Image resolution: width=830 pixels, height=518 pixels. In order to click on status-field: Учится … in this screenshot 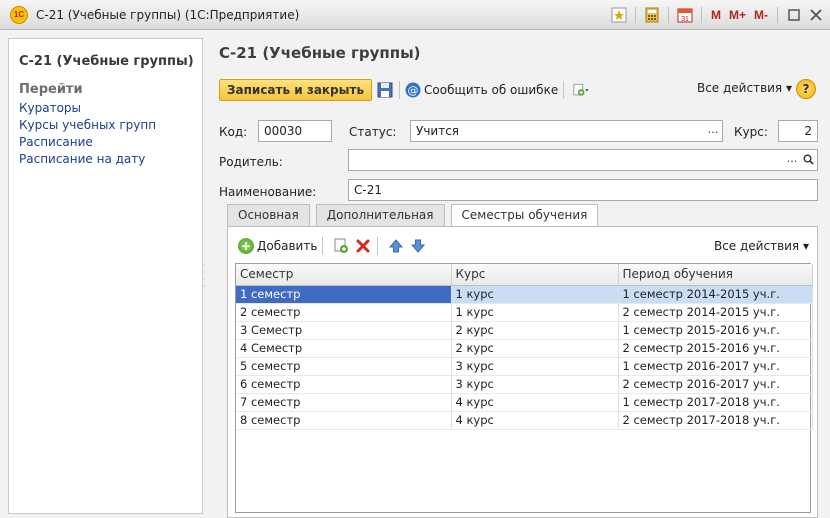, I will do `click(566, 131)`.